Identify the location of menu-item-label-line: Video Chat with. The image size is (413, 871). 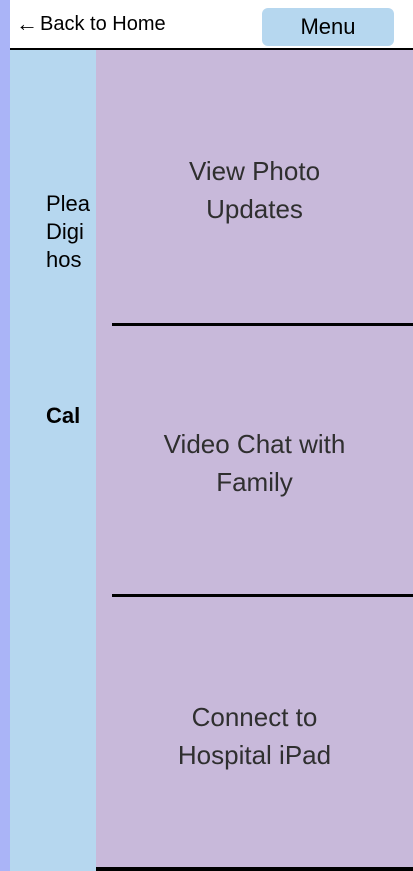
(254, 444).